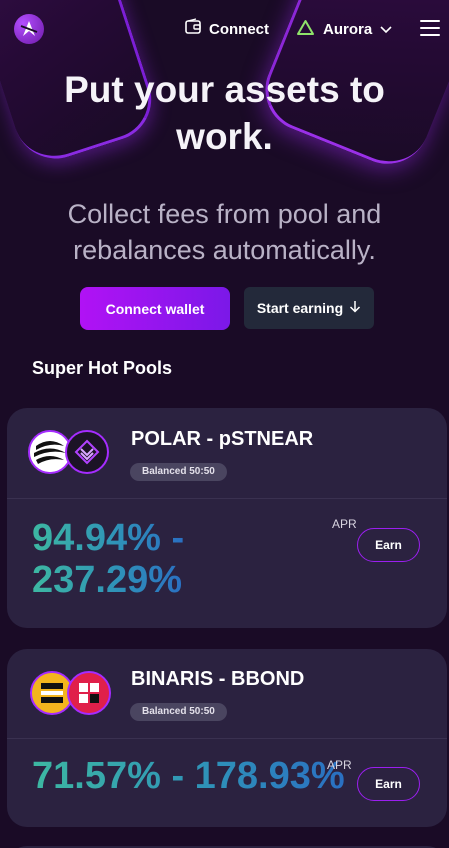 The width and height of the screenshot is (449, 848). I want to click on hero-title: Put your assets to work., so click(224, 113).